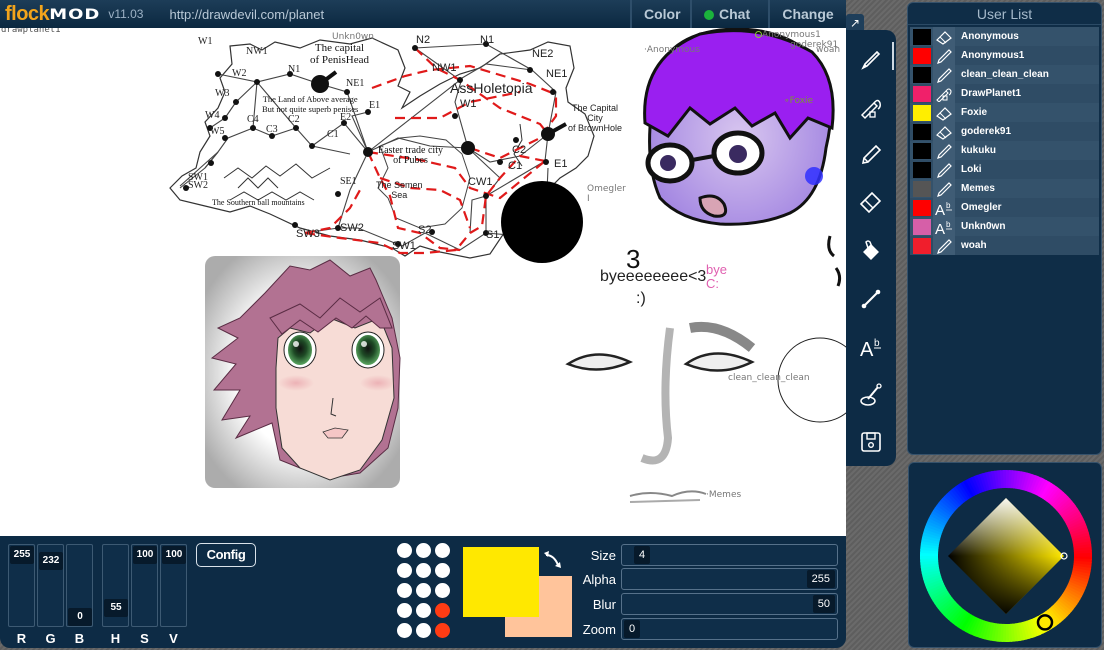  Describe the element at coordinates (641, 298) in the screenshot. I see `drawn-smile-text: :)` at that location.